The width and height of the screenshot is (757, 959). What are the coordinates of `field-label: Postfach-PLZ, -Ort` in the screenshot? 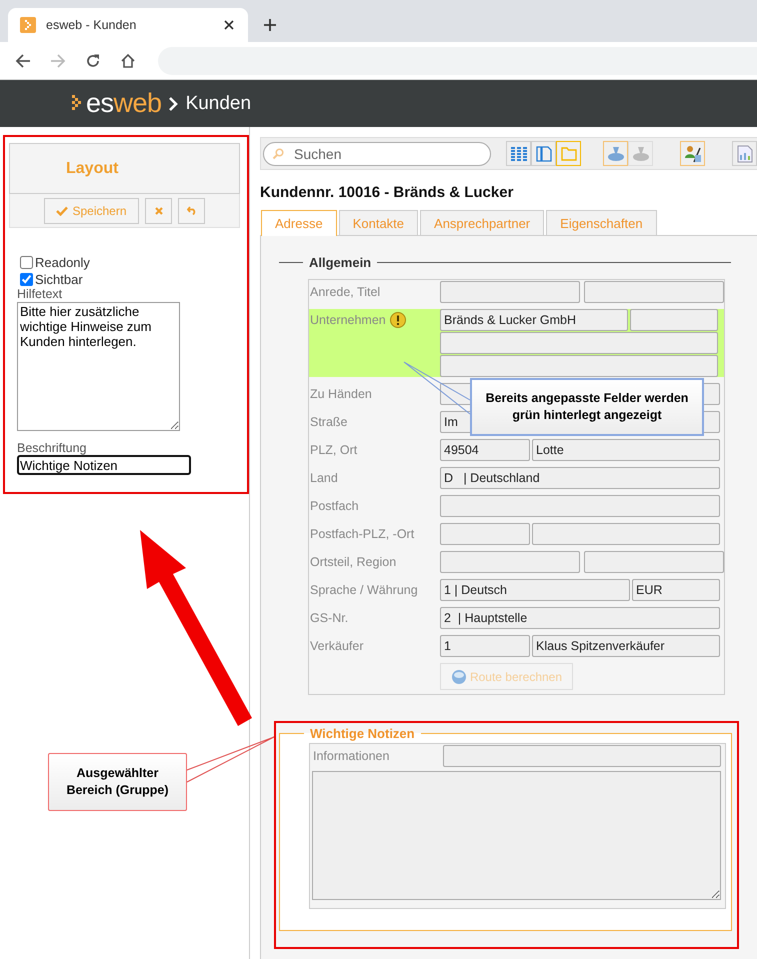 It's located at (362, 534).